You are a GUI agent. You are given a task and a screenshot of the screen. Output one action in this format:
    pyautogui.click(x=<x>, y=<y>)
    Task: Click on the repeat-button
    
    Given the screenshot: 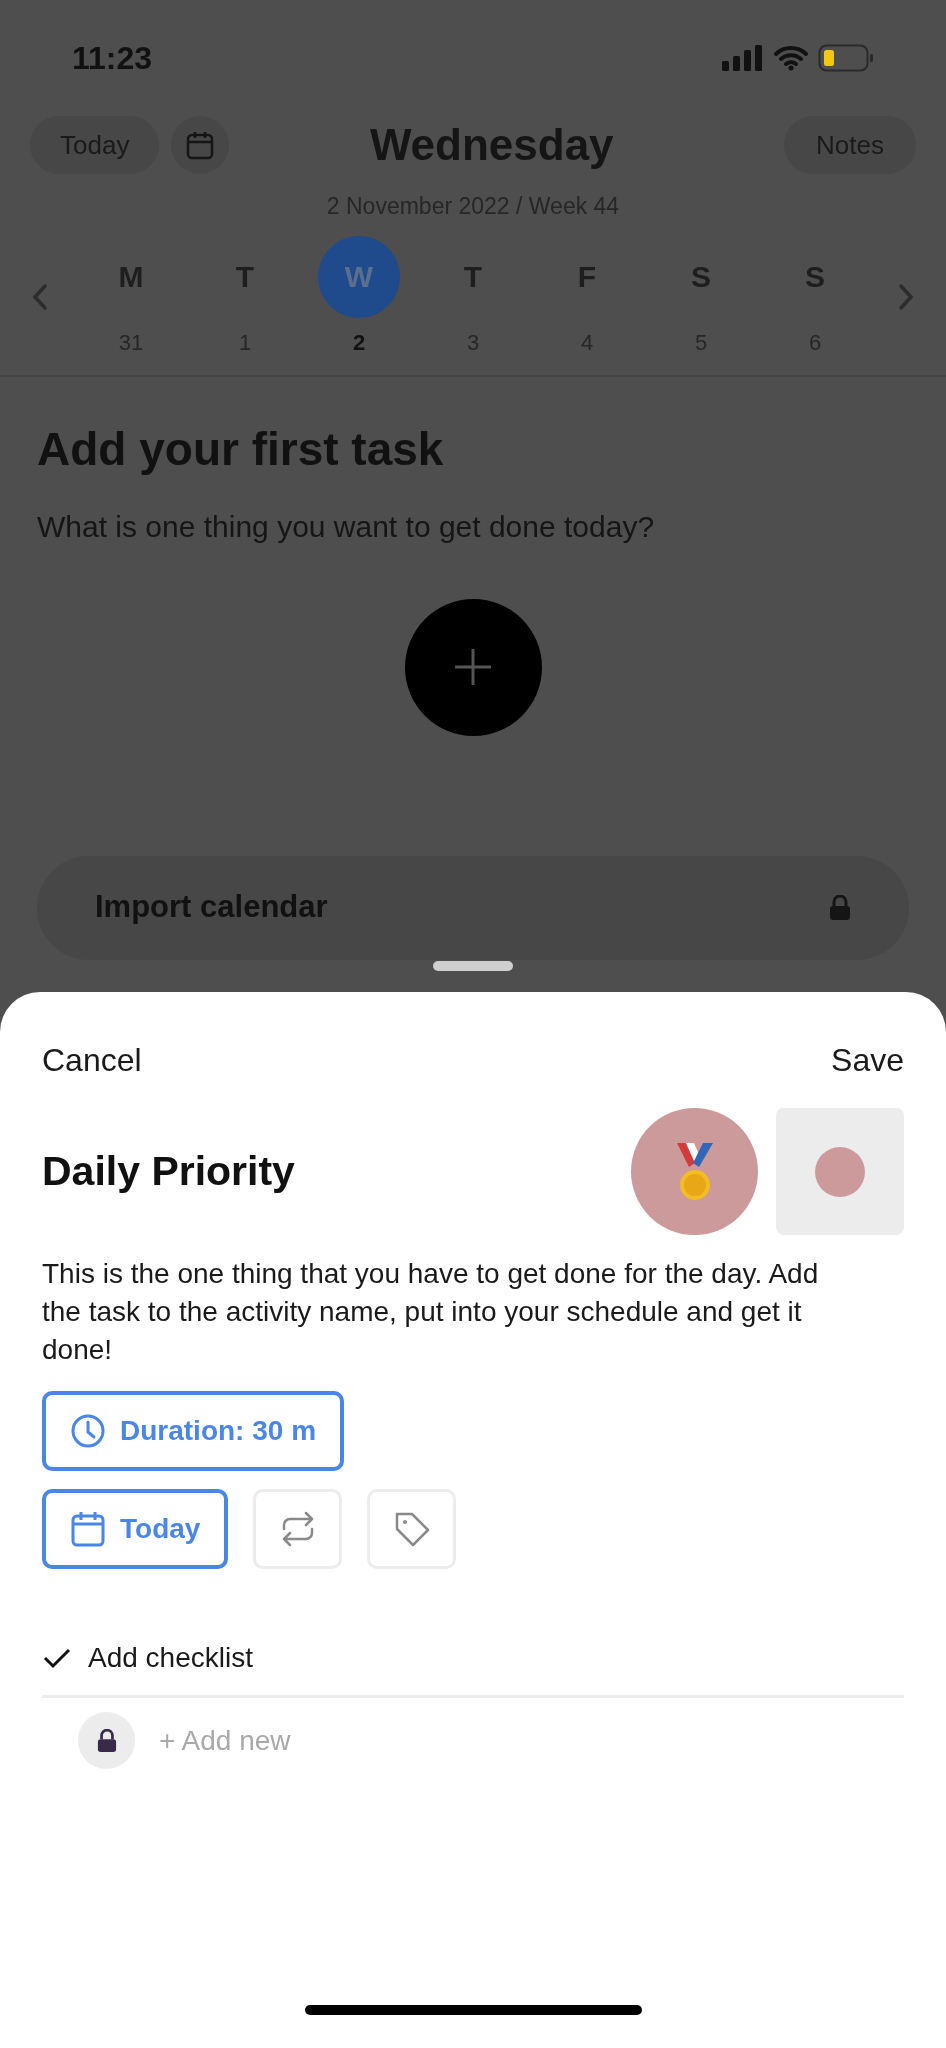 What is the action you would take?
    pyautogui.click(x=298, y=1529)
    